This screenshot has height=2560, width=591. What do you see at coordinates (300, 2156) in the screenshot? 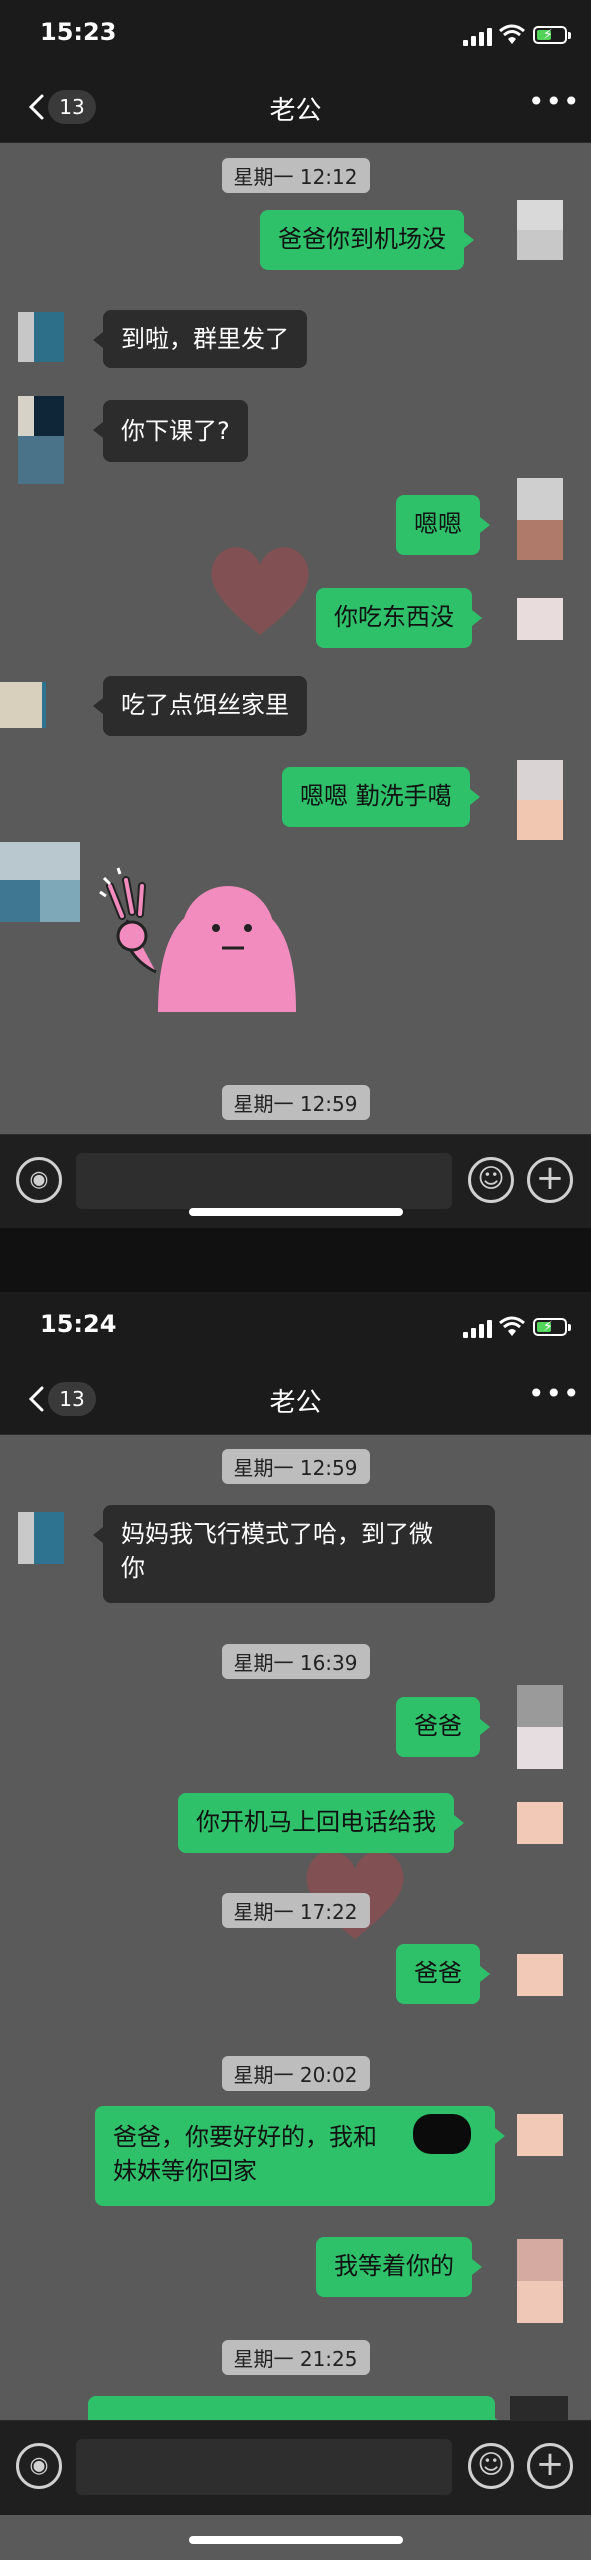
I see `outgoing-message: 爸爸，你要好好的，我和 妹妹等你回家` at bounding box center [300, 2156].